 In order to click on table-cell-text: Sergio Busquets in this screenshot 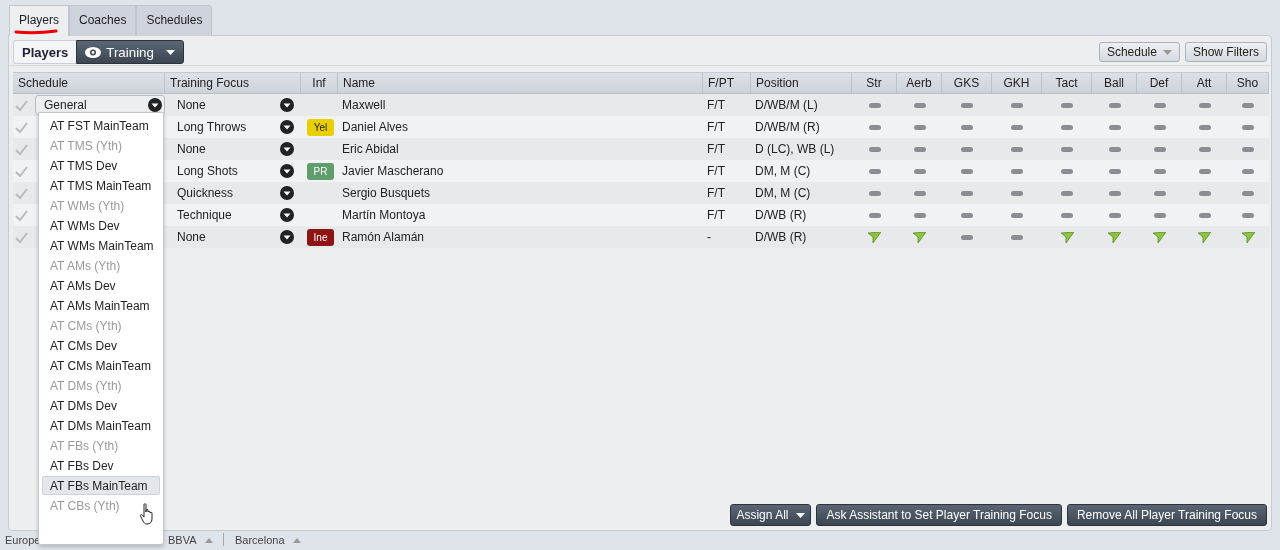, I will do `click(386, 193)`.